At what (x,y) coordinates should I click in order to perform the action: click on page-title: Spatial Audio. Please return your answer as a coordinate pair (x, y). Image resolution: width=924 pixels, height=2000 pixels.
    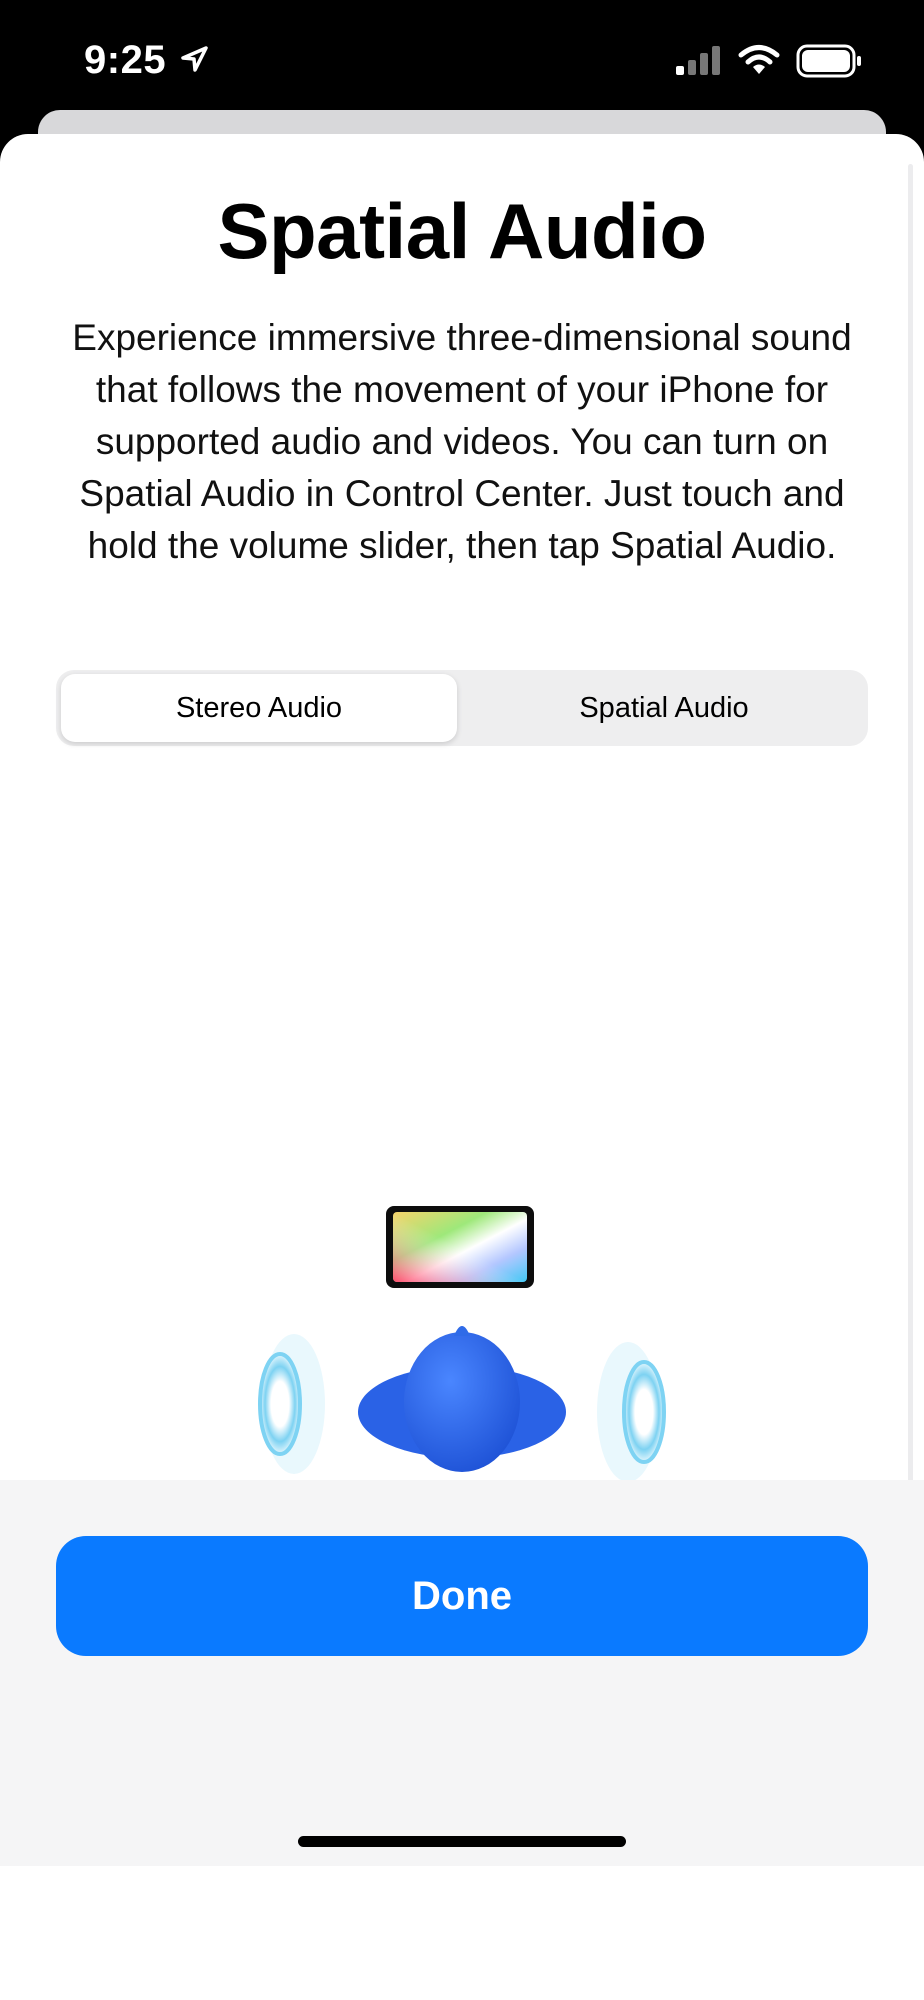
    Looking at the image, I should click on (462, 231).